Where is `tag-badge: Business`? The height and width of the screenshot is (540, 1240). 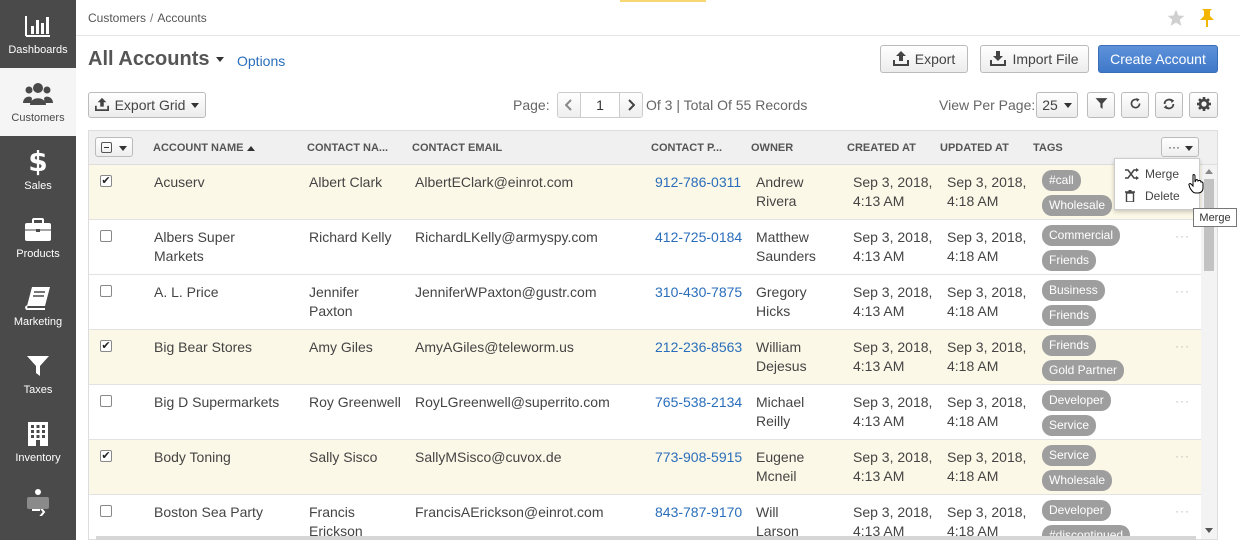 tag-badge: Business is located at coordinates (1073, 290).